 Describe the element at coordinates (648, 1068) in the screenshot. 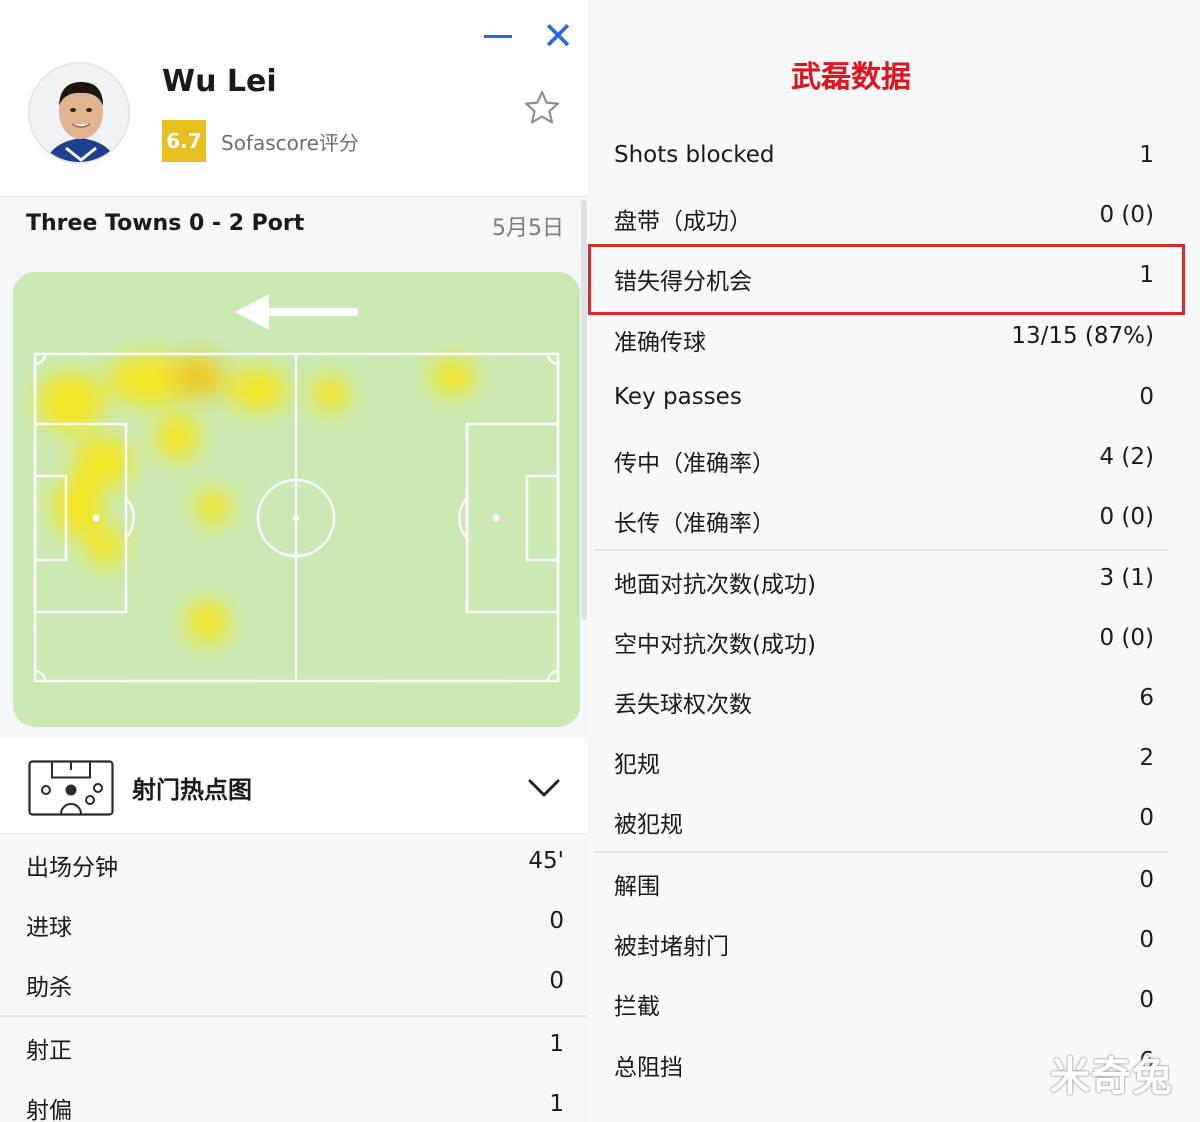

I see `stat-label: 总阻挡` at that location.